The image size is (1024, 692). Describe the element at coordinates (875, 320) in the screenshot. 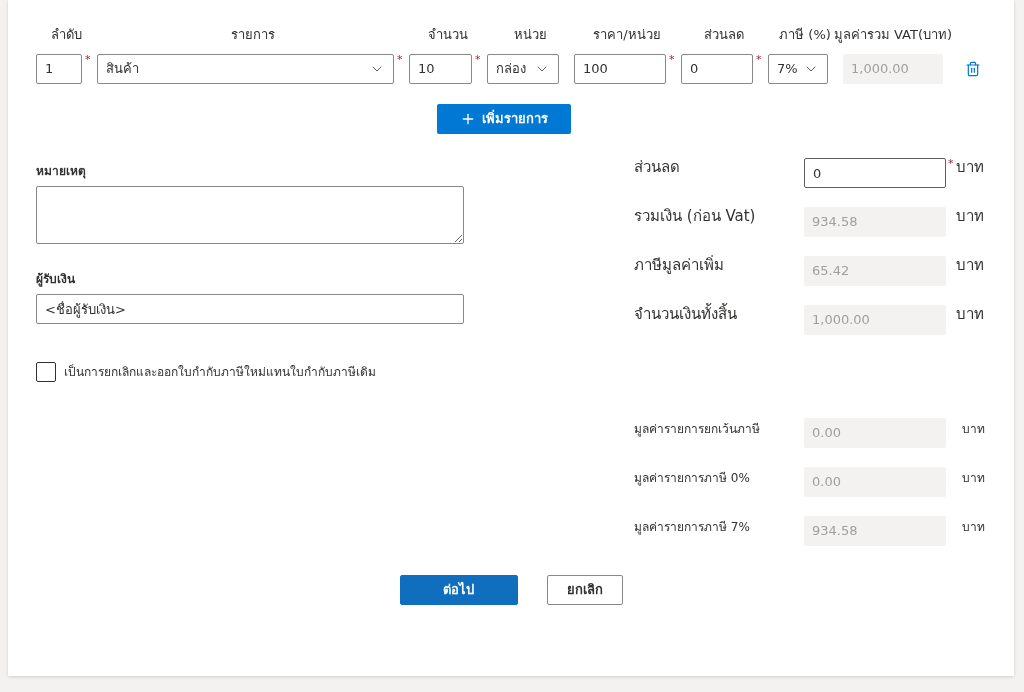

I see `summary-field: 1,000.00` at that location.